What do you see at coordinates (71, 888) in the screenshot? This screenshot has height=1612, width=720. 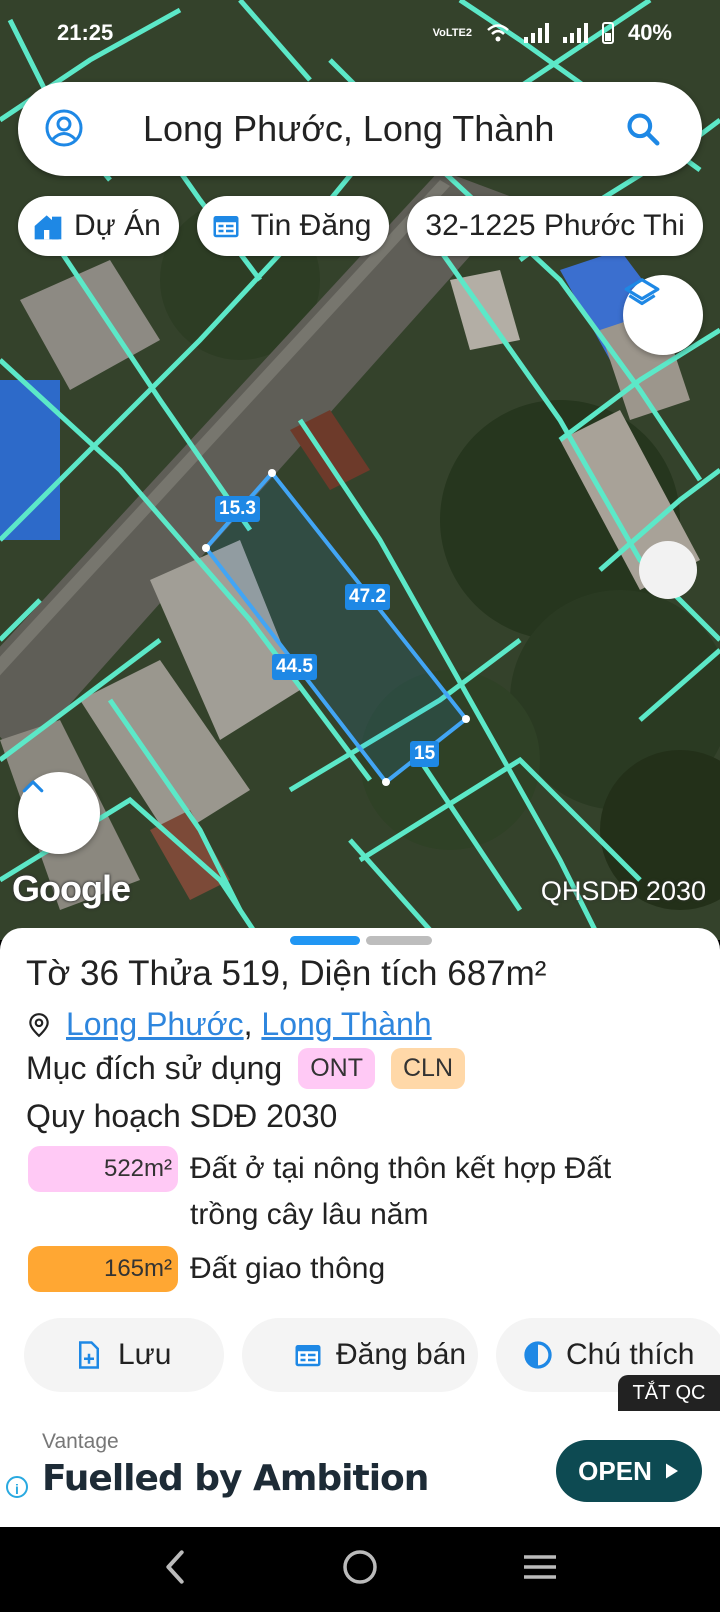 I see `google-logo: Google` at bounding box center [71, 888].